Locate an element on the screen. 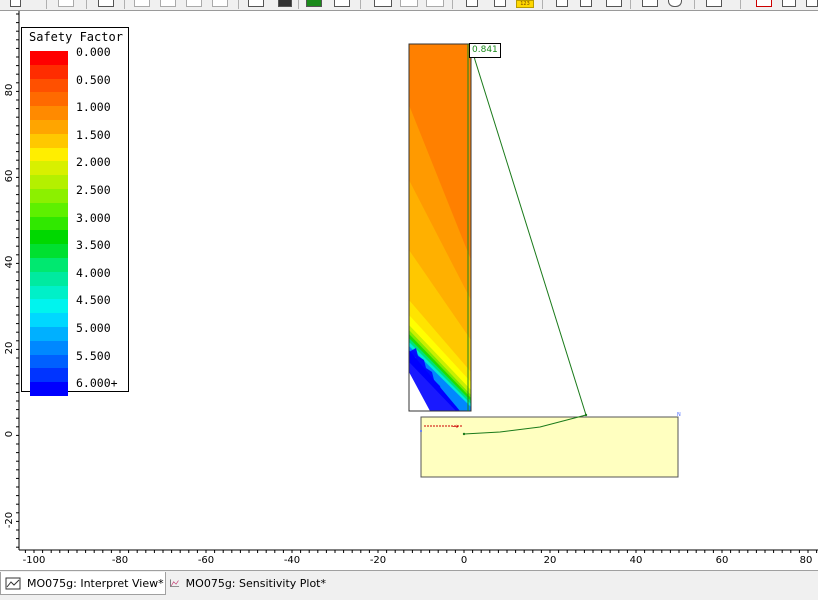  y-axis-labels: 80 60 40 20 0 -20 is located at coordinates (9, 306).